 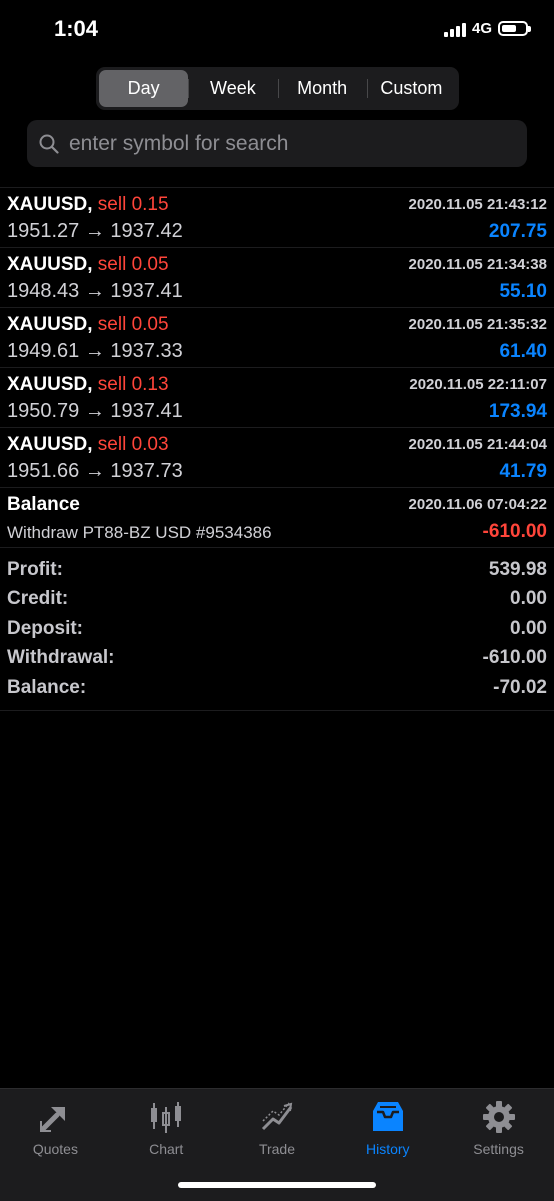 What do you see at coordinates (477, 444) in the screenshot?
I see `trade-time: 2020.11.05 21:44:04` at bounding box center [477, 444].